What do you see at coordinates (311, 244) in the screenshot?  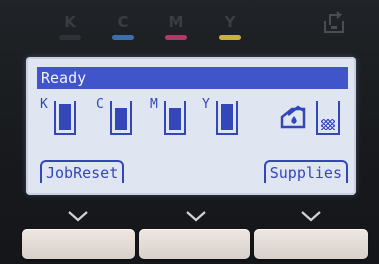 I see `right-function-button` at bounding box center [311, 244].